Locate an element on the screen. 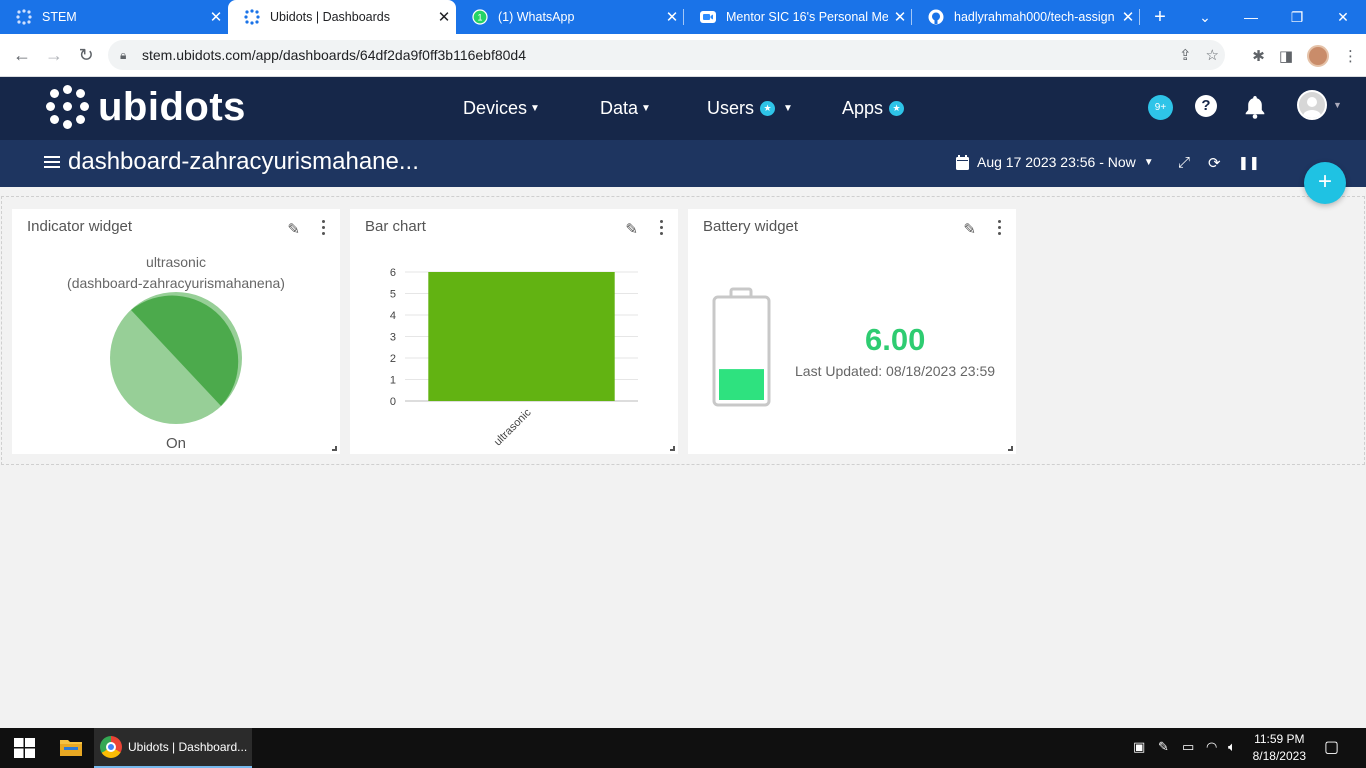 This screenshot has height=768, width=1366. windows-start-icon is located at coordinates (24, 750).